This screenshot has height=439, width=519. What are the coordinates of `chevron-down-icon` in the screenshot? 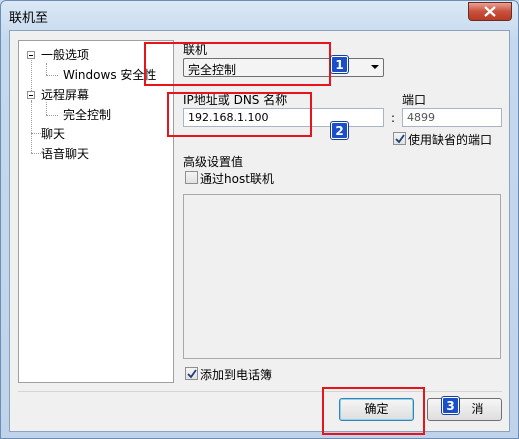 It's located at (375, 67).